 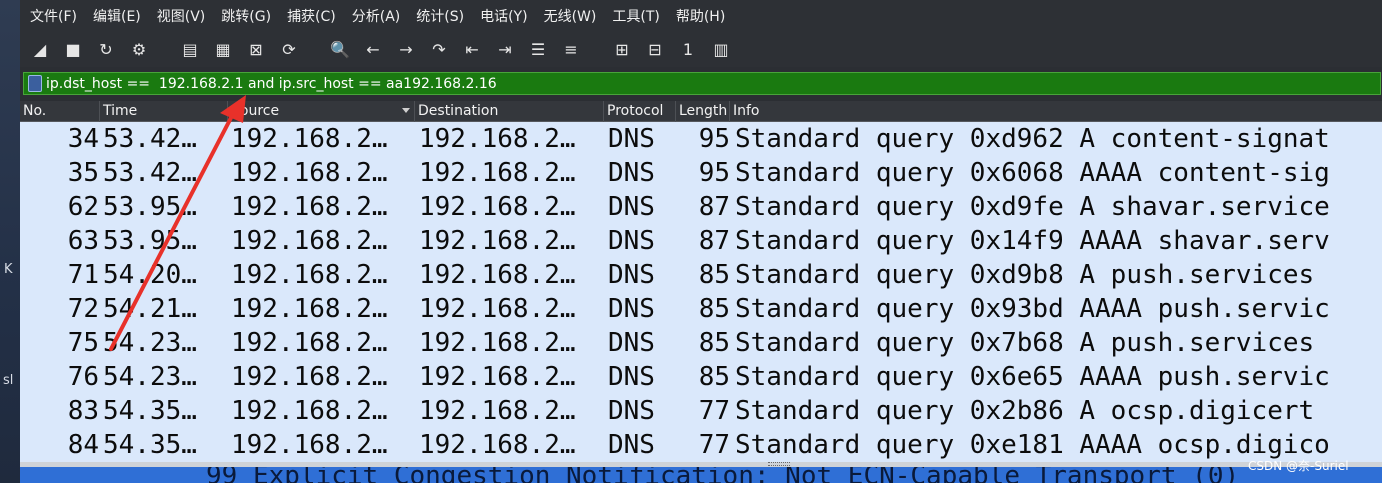 I want to click on sort-descending-icon, so click(x=406, y=110).